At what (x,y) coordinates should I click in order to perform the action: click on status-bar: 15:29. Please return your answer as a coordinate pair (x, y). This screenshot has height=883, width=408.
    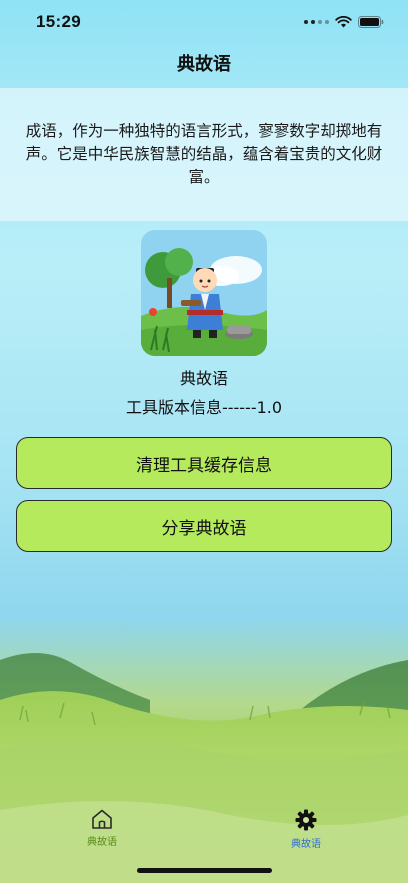
    Looking at the image, I should click on (204, 22).